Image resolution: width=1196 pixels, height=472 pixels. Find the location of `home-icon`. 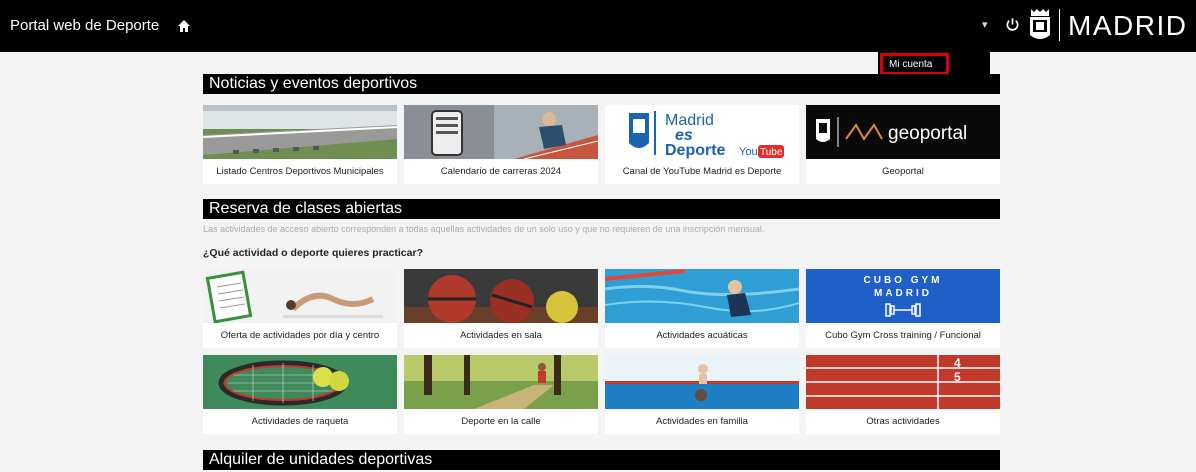

home-icon is located at coordinates (184, 26).